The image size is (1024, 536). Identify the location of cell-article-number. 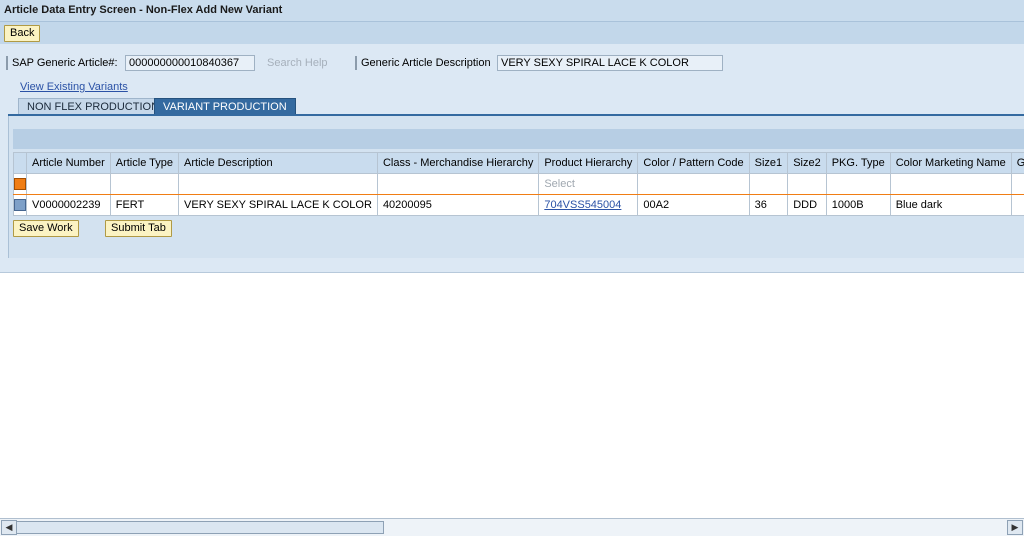
(69, 184).